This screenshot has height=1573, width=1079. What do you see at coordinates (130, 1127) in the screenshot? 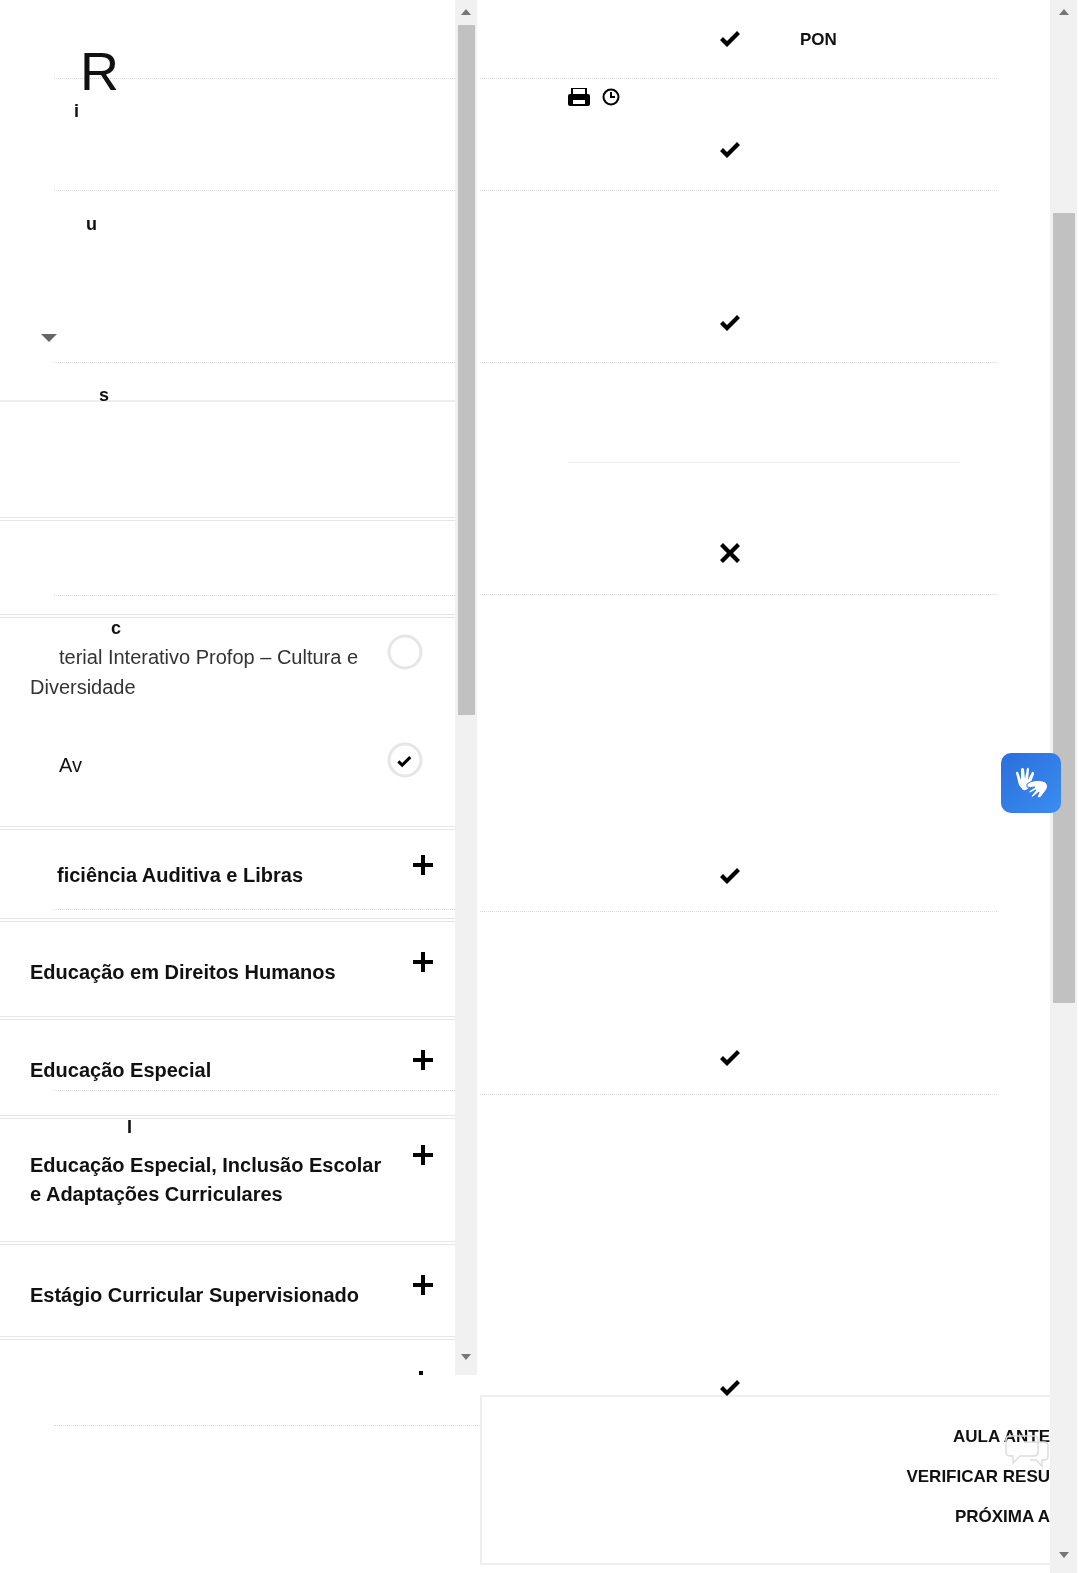
I see `text-fragment: I` at bounding box center [130, 1127].